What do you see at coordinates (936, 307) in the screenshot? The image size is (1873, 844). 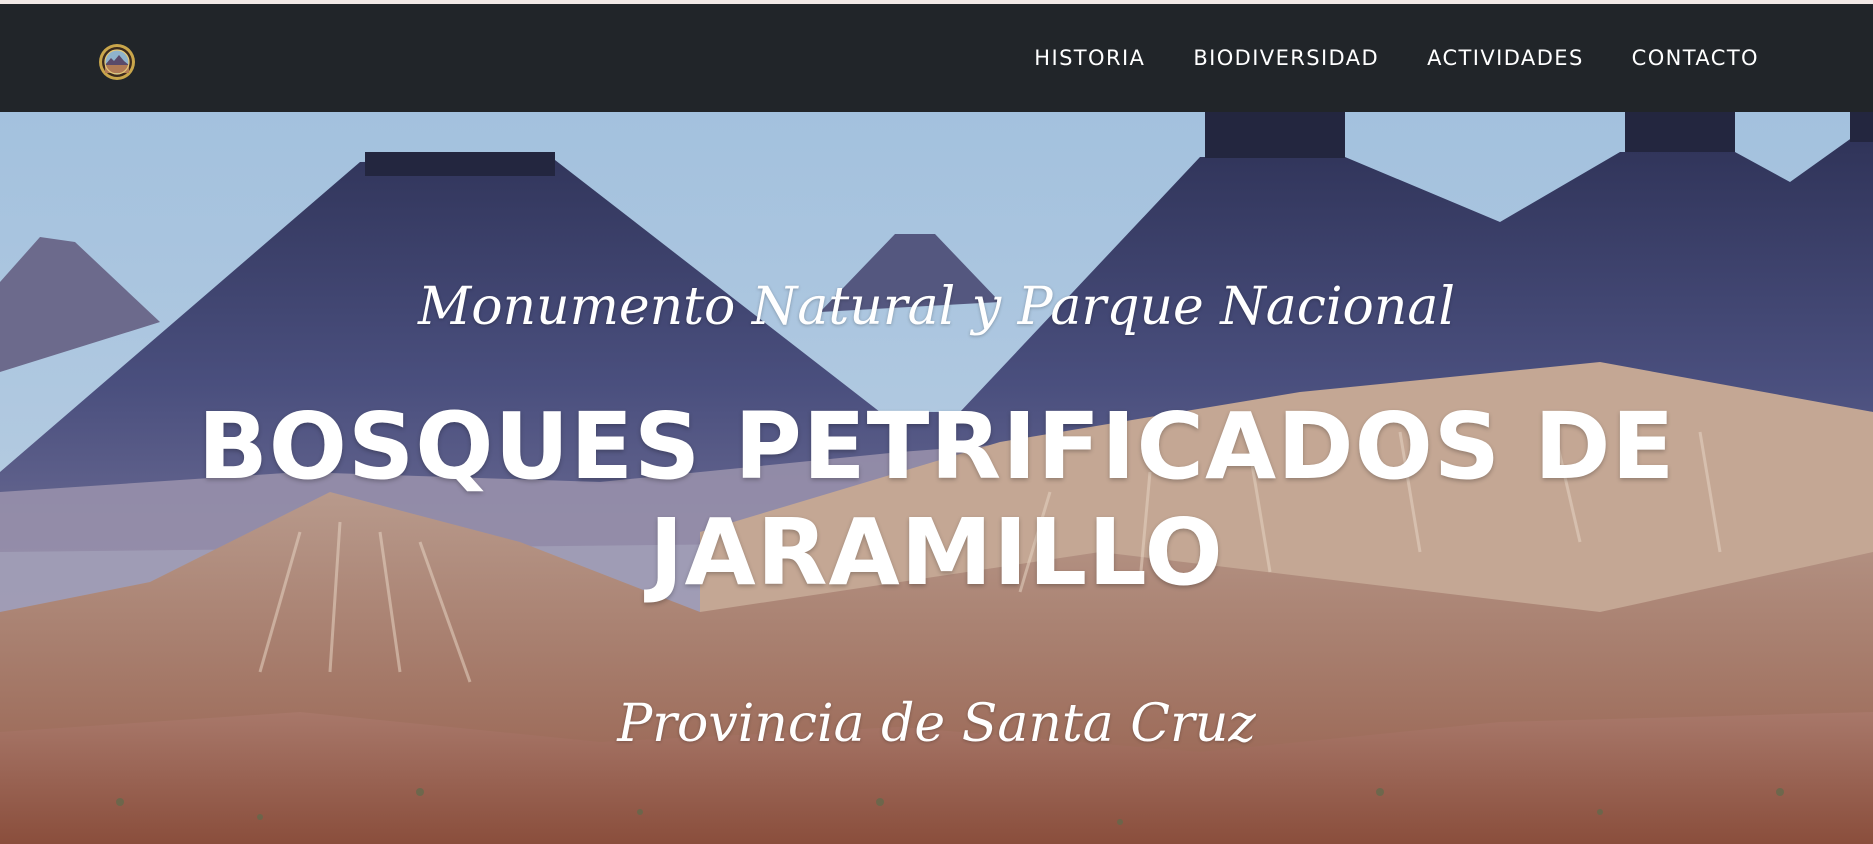 I see `hero-subheading: Monumento Natural y Parque Nacional` at bounding box center [936, 307].